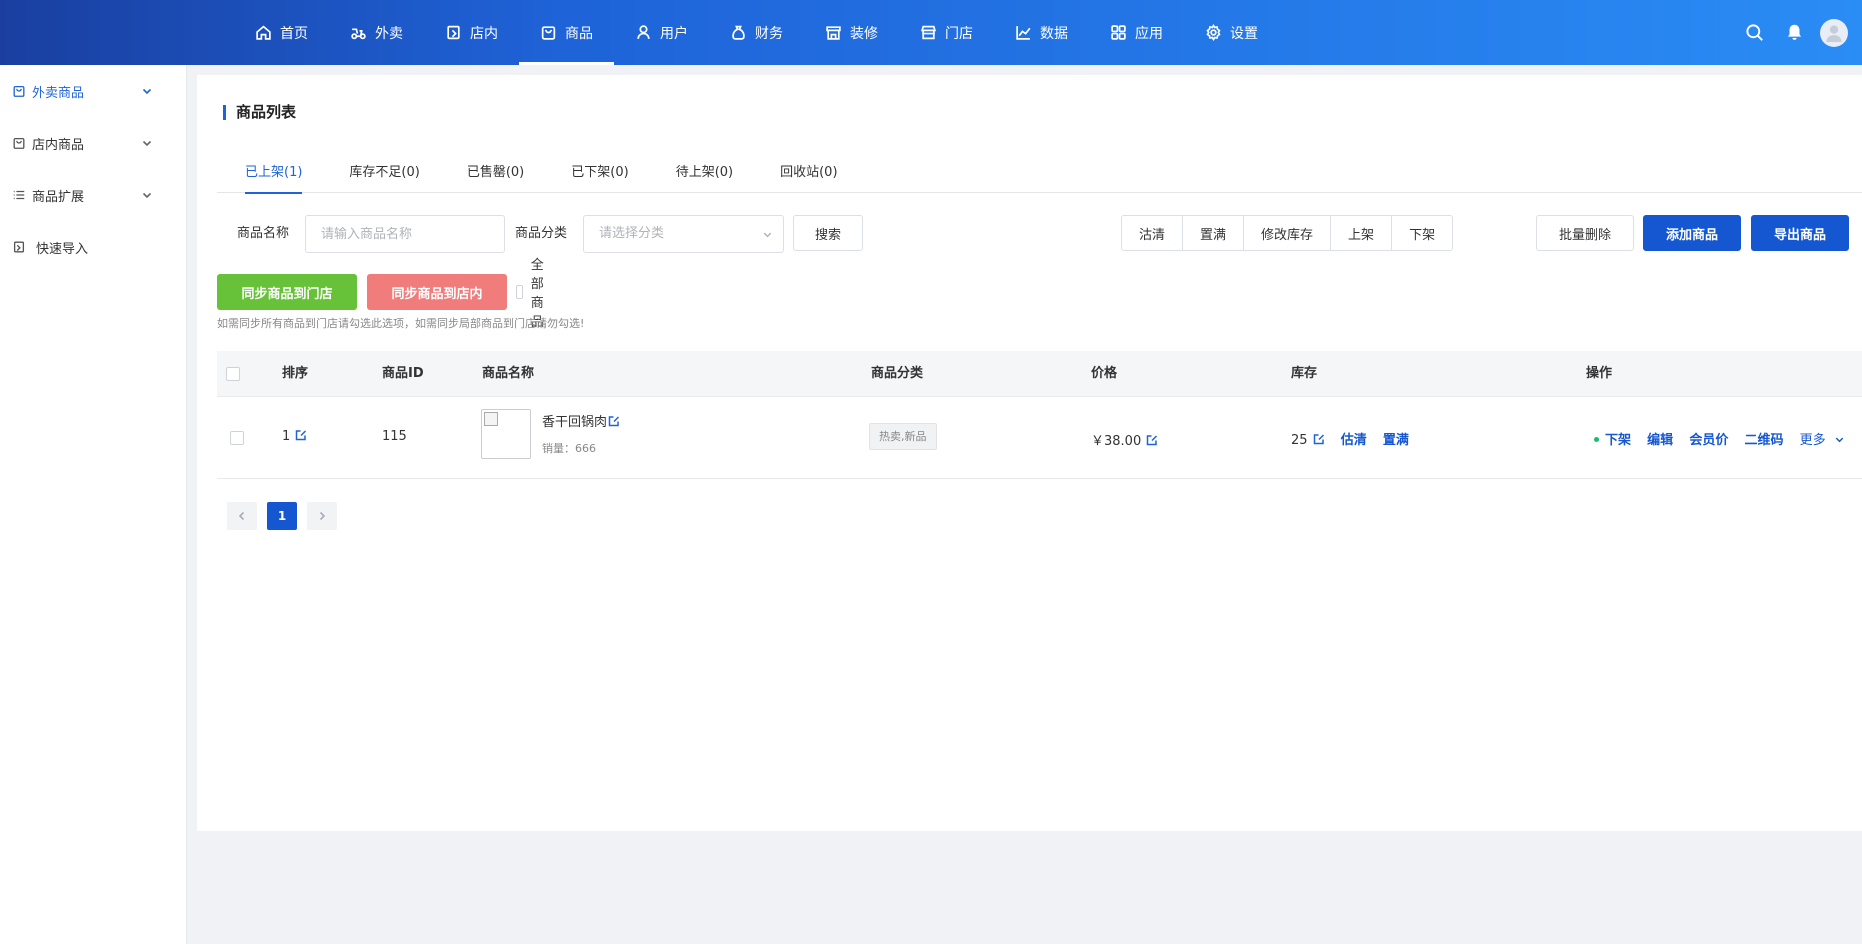  What do you see at coordinates (1354, 440) in the screenshot?
I see `estimate-clear-link: 估清` at bounding box center [1354, 440].